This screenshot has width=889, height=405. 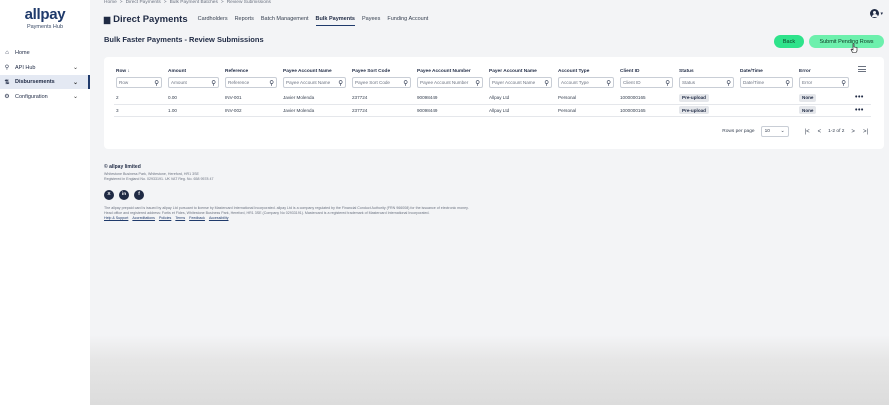 What do you see at coordinates (371, 19) in the screenshot?
I see `tab-payees: Payees` at bounding box center [371, 19].